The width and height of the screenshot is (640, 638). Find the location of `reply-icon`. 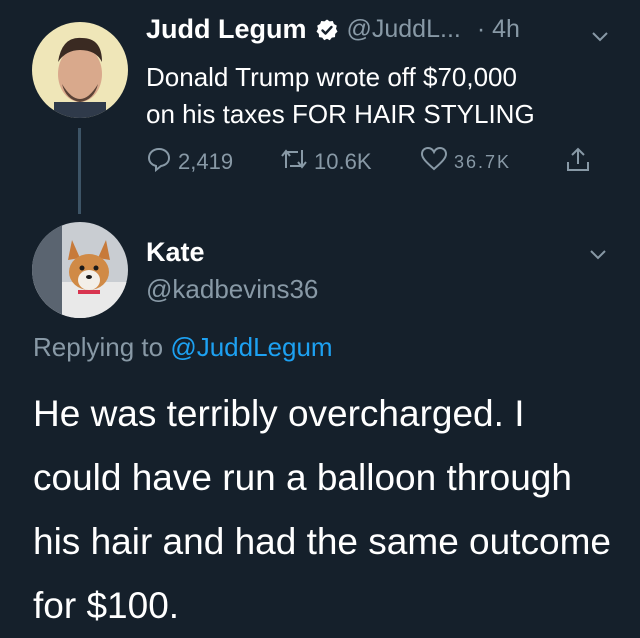

reply-icon is located at coordinates (159, 162).